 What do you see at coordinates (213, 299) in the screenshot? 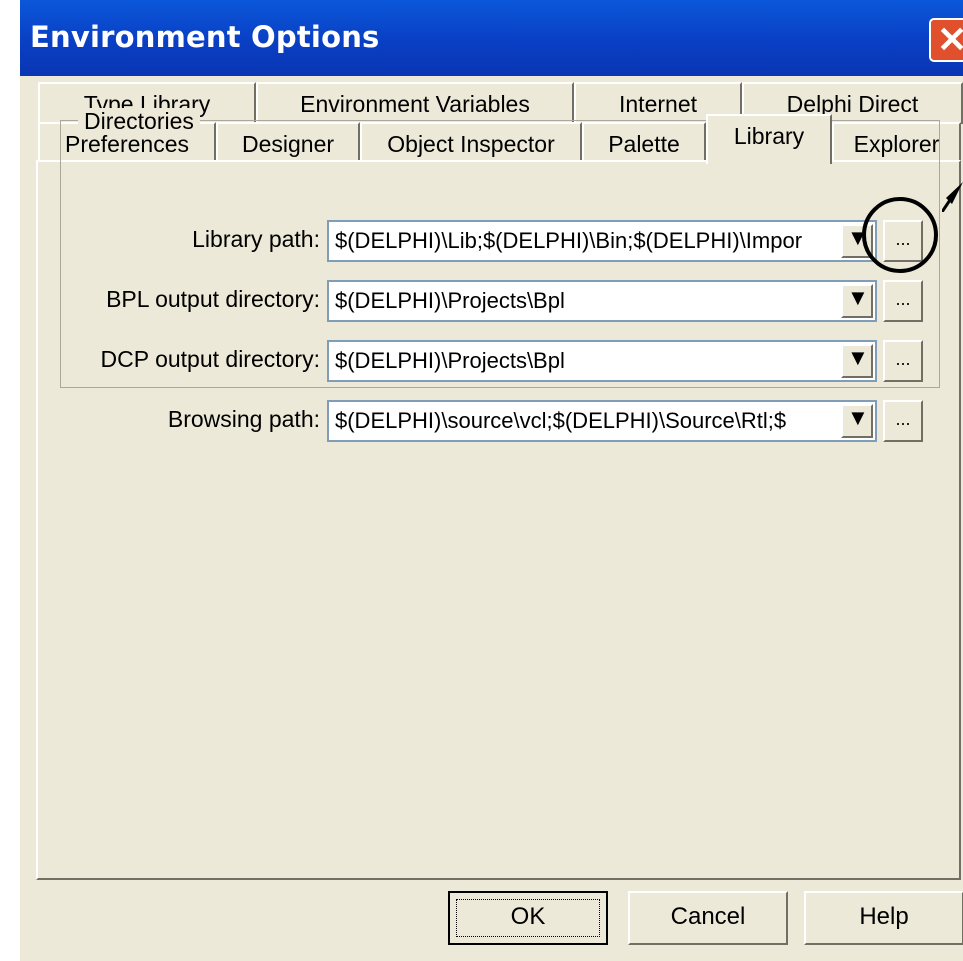
I see `bpl-output-directory-label: BPL output directory:` at bounding box center [213, 299].